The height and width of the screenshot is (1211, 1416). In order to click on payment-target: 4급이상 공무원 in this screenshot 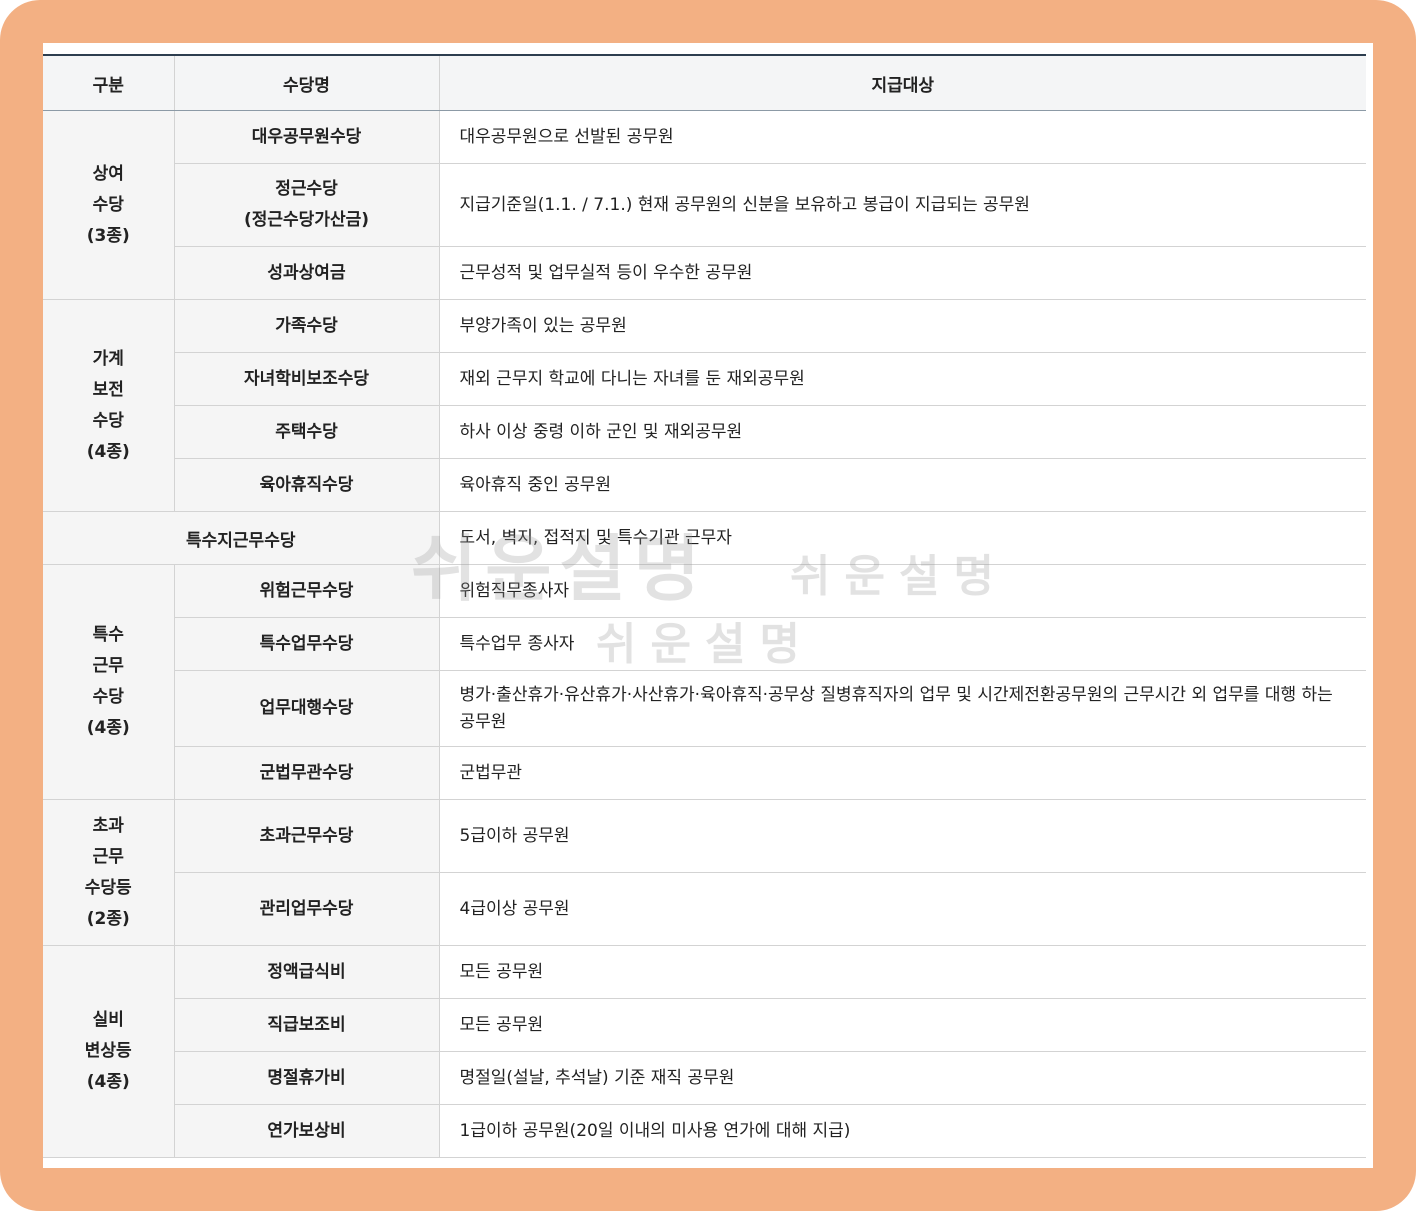, I will do `click(902, 909)`.